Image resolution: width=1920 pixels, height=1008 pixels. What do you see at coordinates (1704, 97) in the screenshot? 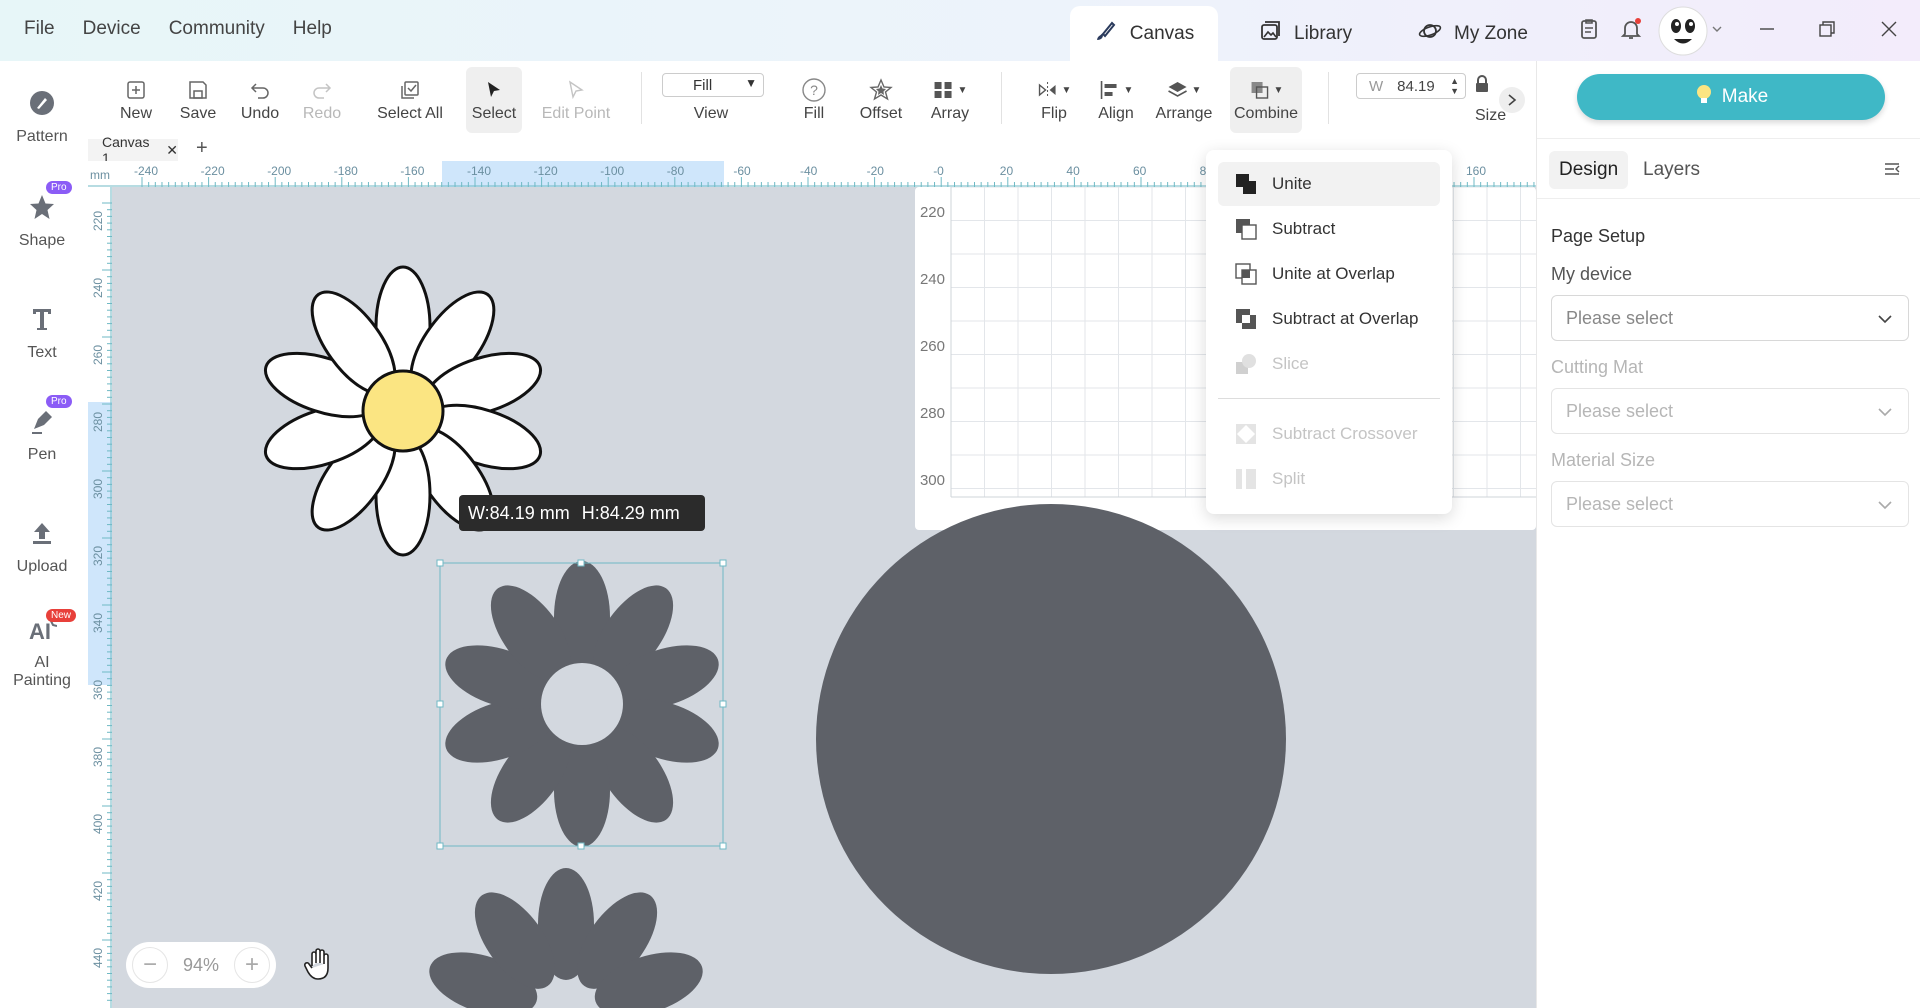
I see `bulb-icon` at bounding box center [1704, 97].